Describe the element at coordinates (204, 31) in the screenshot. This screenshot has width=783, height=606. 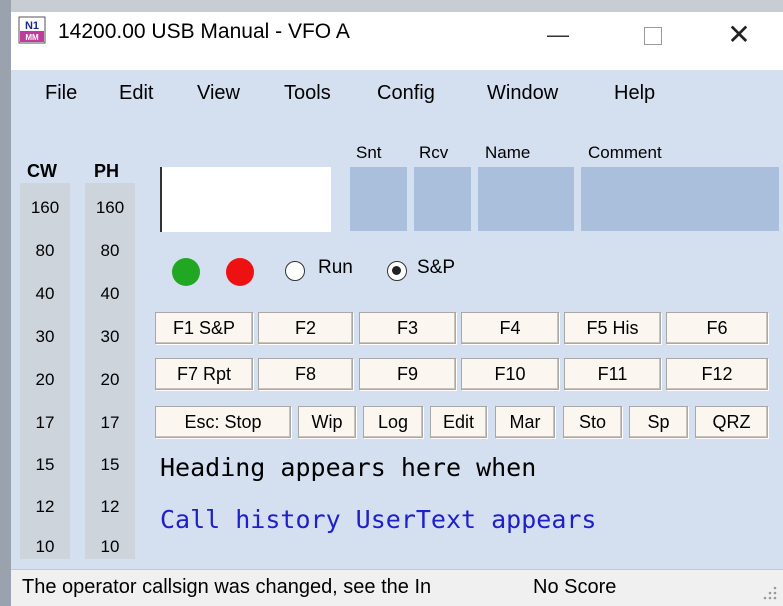
I see `window-title: 14200.00 USB Manual - VFO A` at that location.